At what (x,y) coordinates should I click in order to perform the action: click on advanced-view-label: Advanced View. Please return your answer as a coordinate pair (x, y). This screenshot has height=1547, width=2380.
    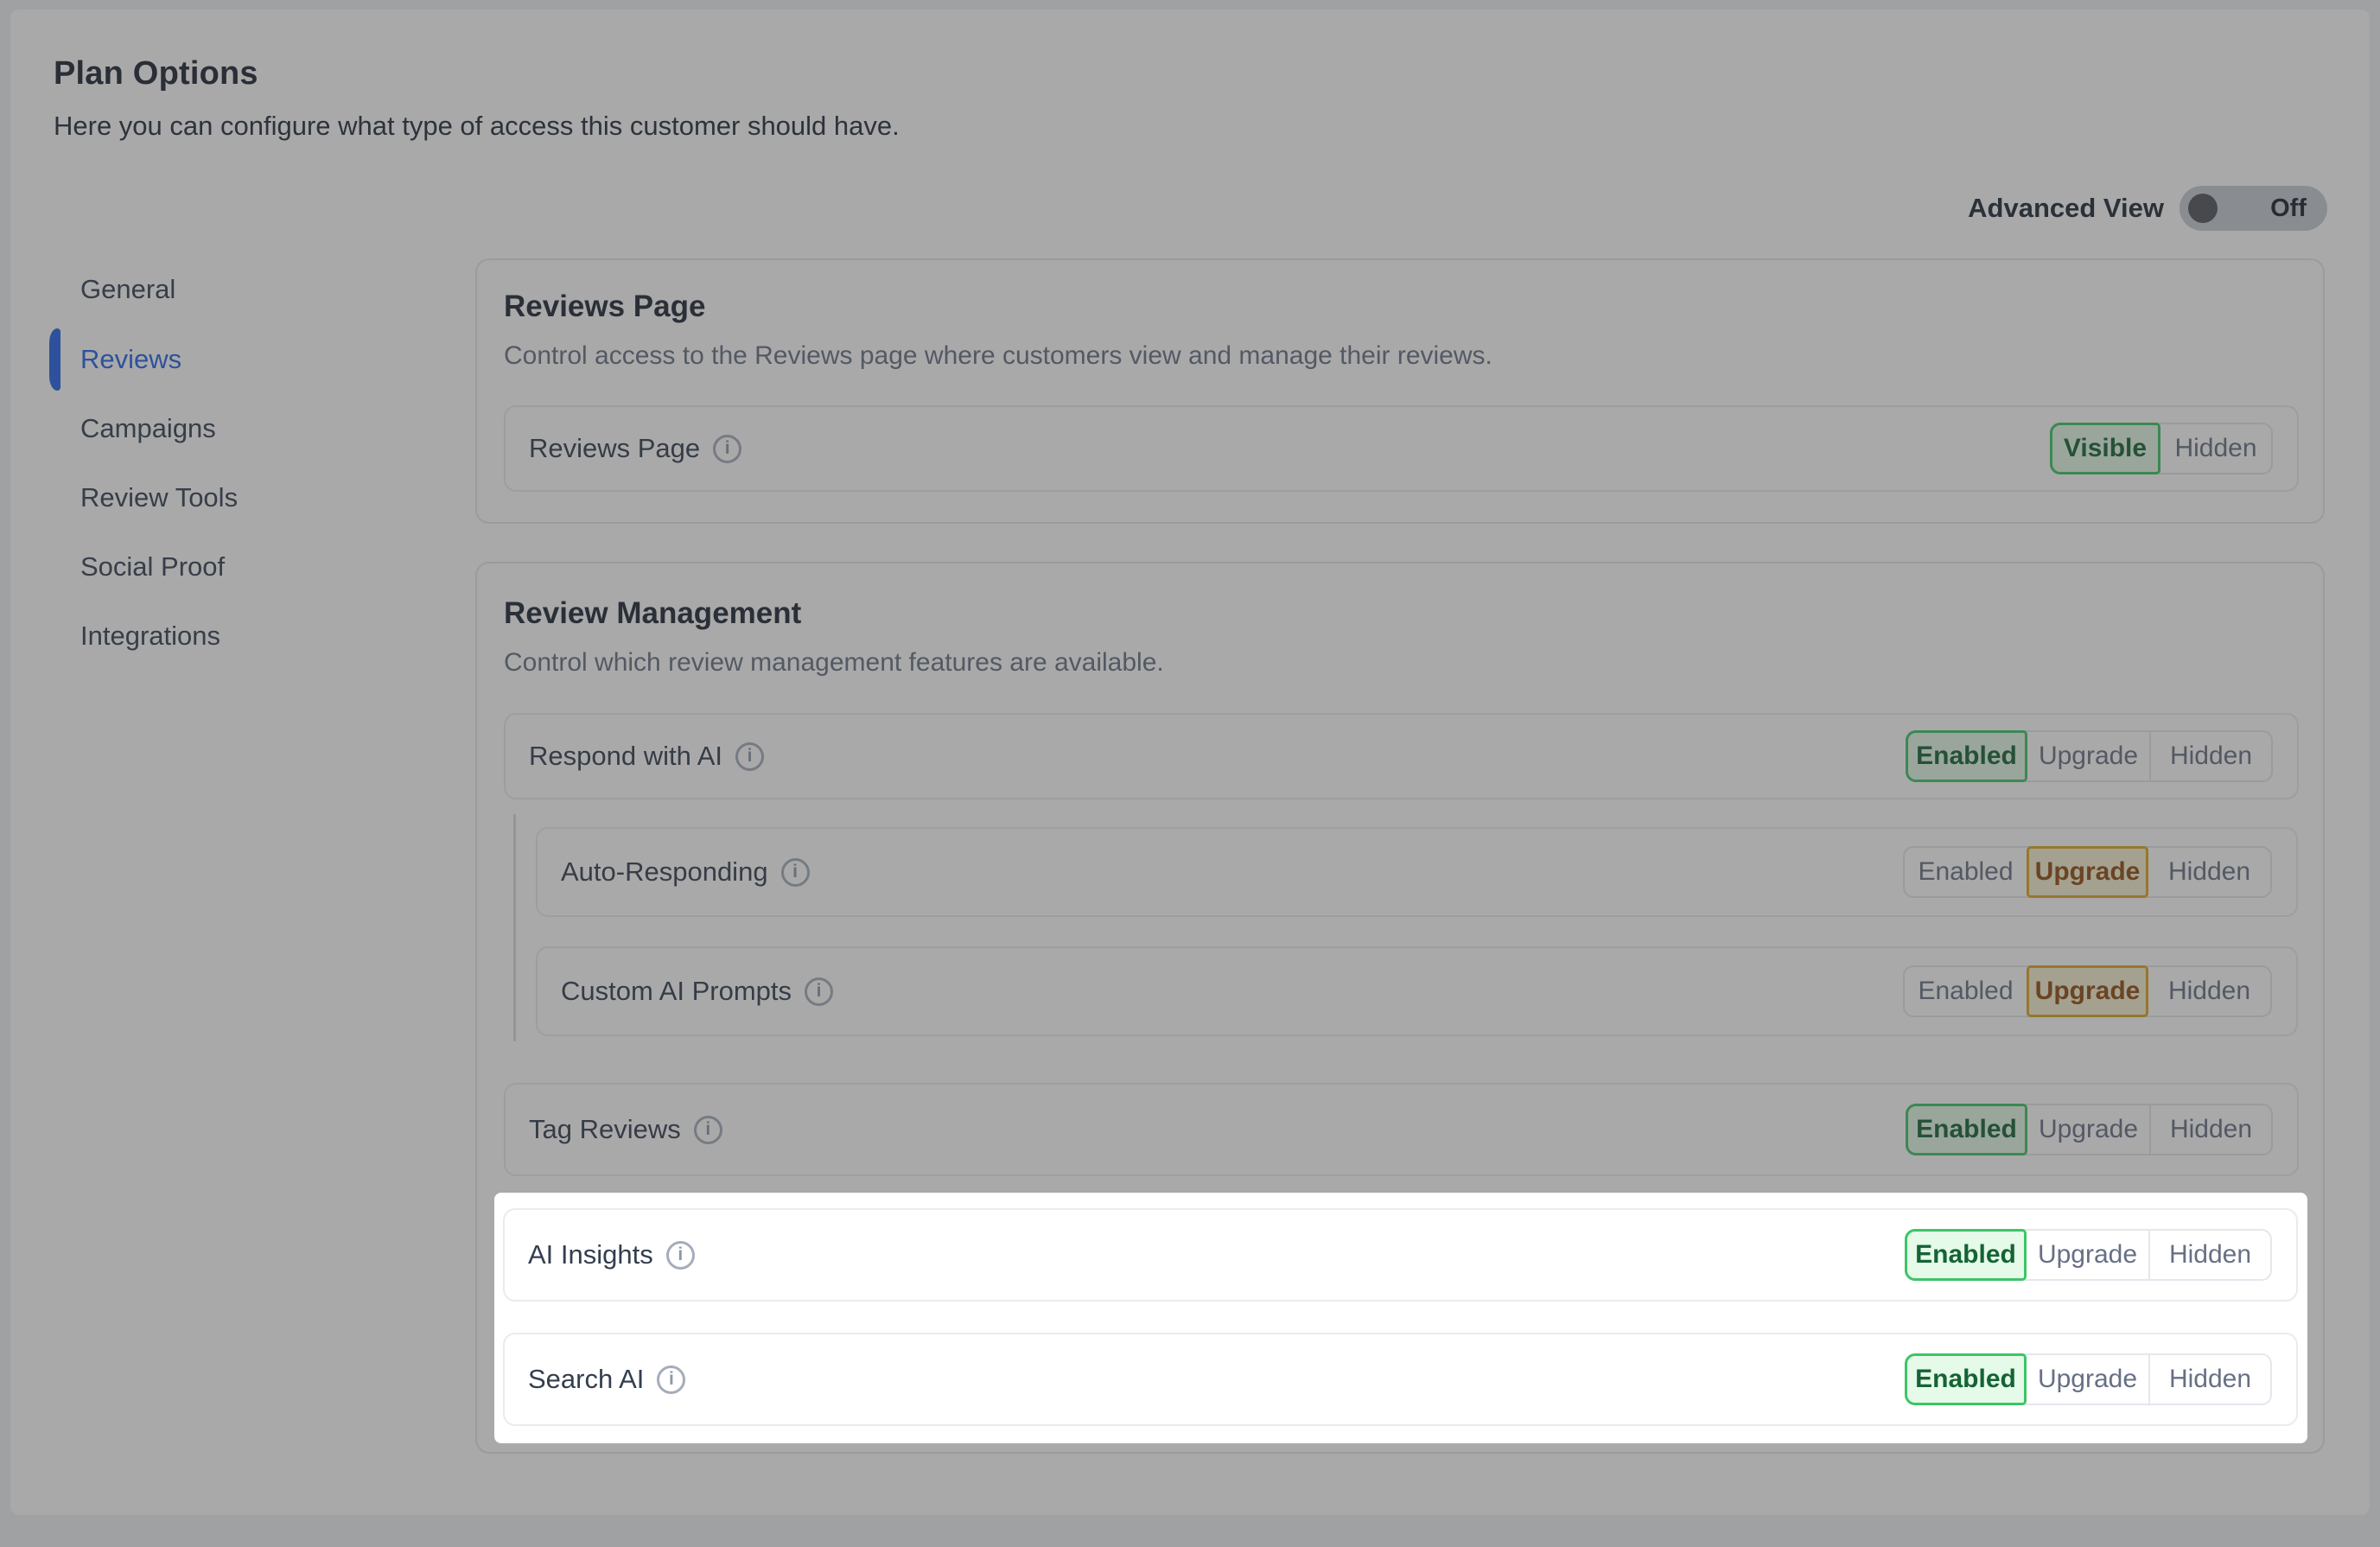
    Looking at the image, I should click on (2066, 208).